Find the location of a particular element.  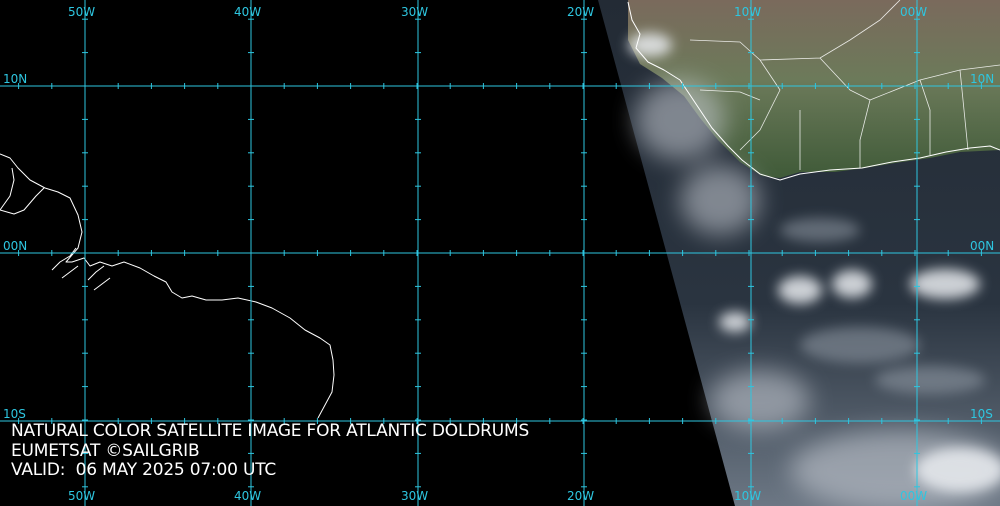

lat-label-right-00n: 00N is located at coordinates (982, 246).